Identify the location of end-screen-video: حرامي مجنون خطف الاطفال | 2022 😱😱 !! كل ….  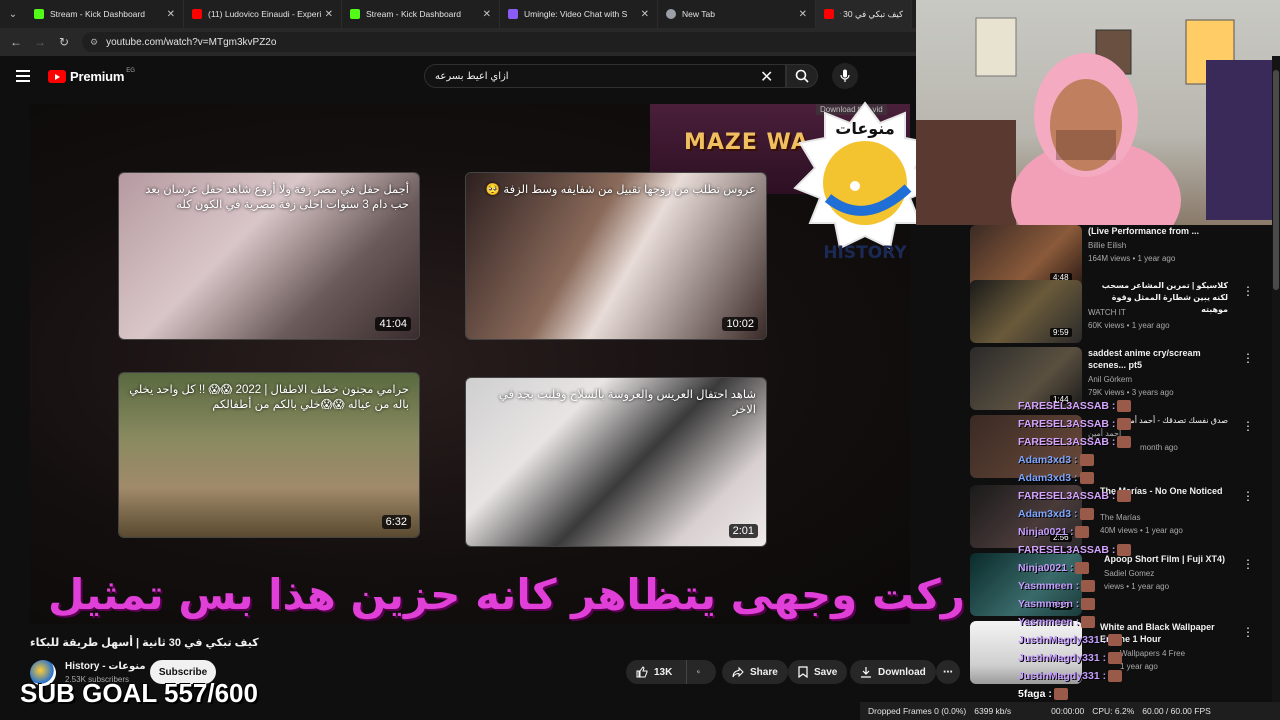
(269, 455).